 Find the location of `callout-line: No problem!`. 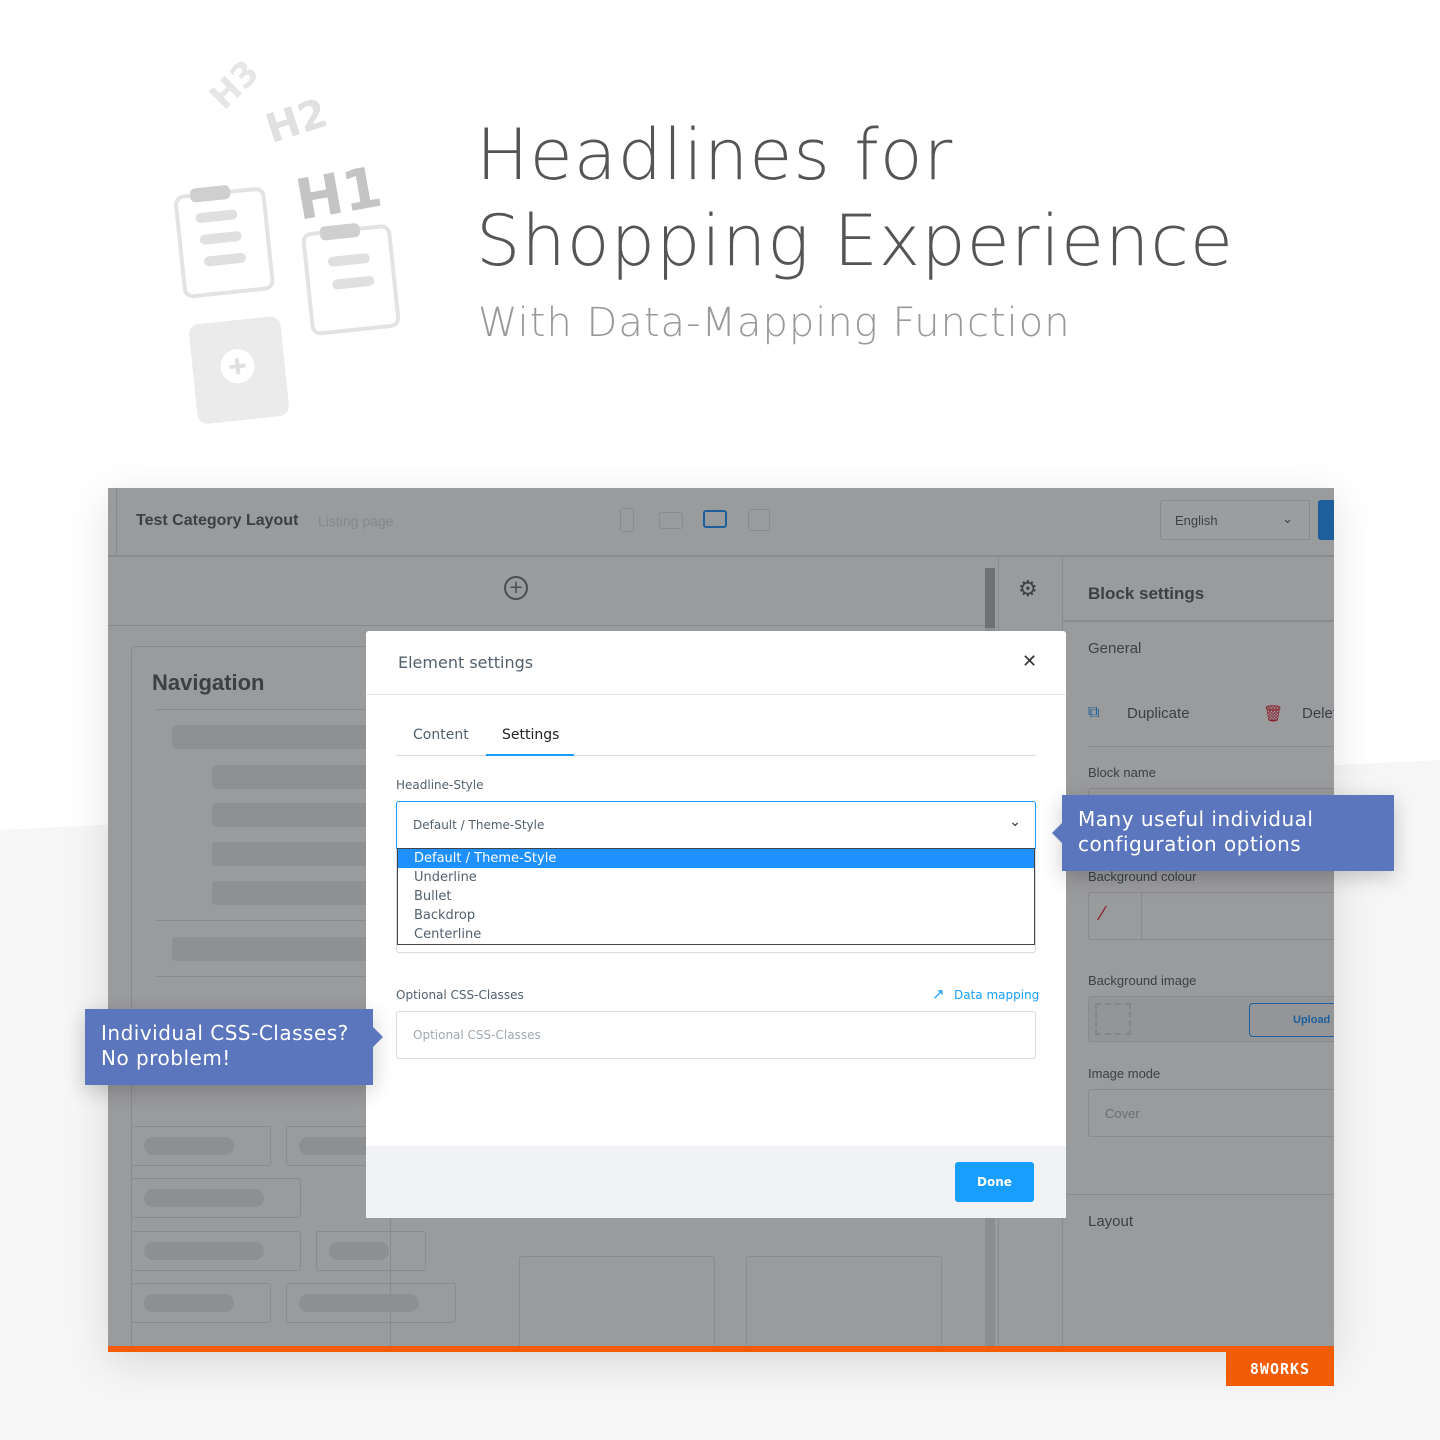

callout-line: No problem! is located at coordinates (166, 1058).